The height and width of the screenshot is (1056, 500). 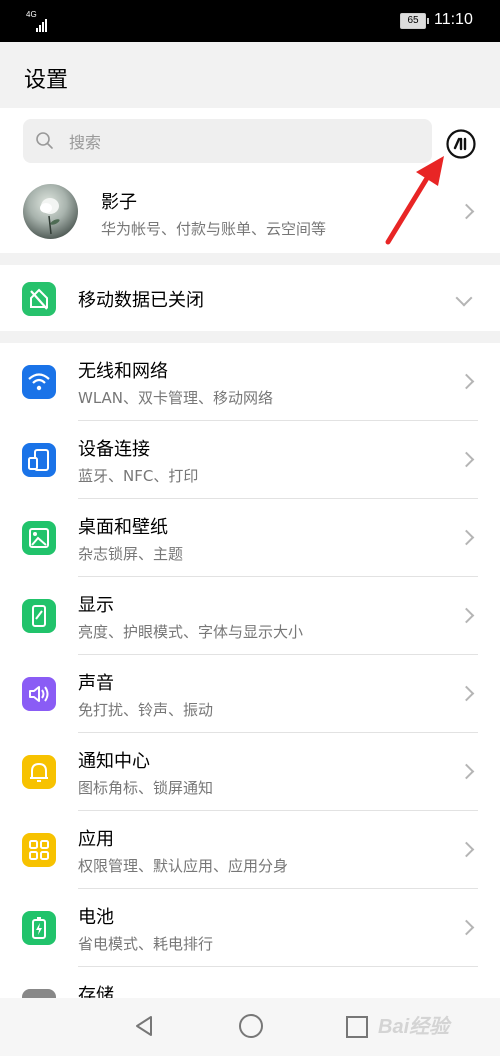 What do you see at coordinates (250, 382) in the screenshot?
I see `settings-item-wireless: 无线和网络 WLAN、双卡管理、移动网络` at bounding box center [250, 382].